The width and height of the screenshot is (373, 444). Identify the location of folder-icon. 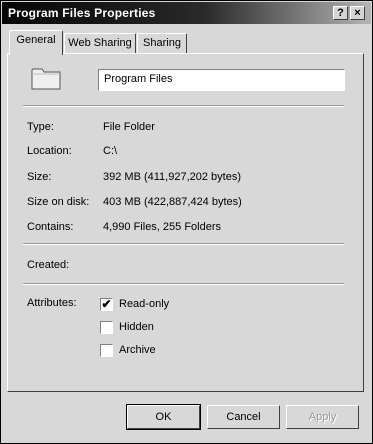
(46, 79).